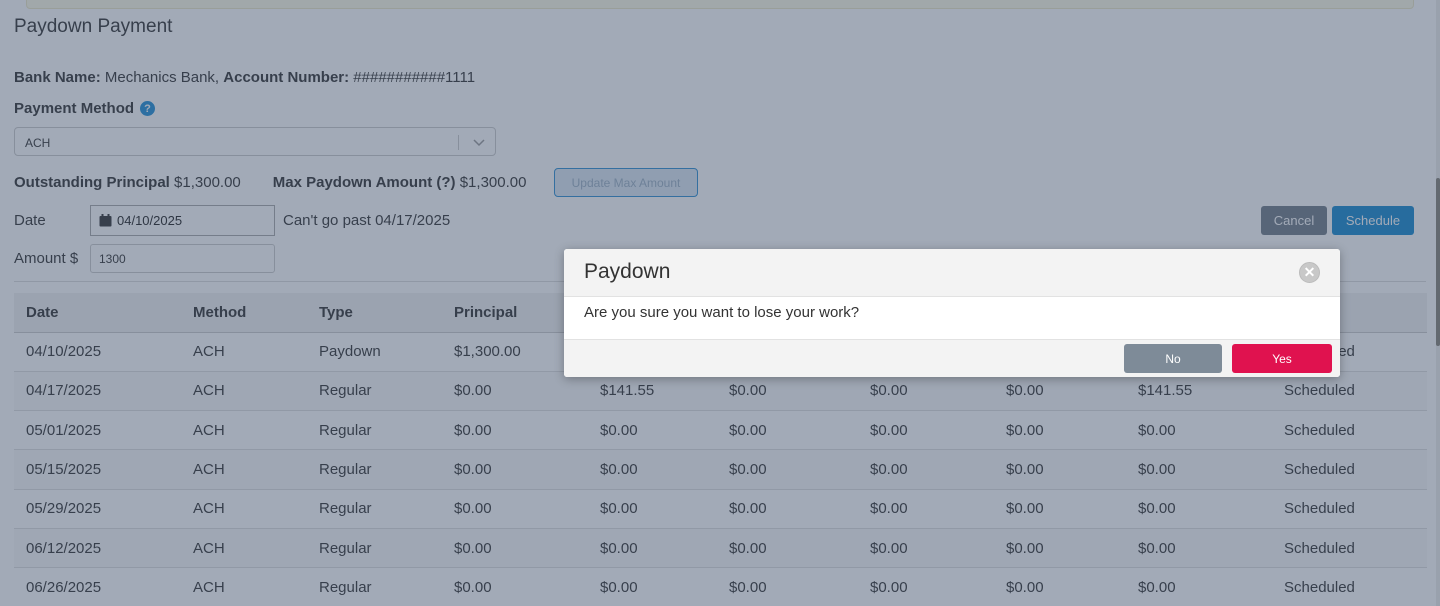 The width and height of the screenshot is (1440, 606). I want to click on dialog-message: Are you sure you want to lose your work?, so click(722, 312).